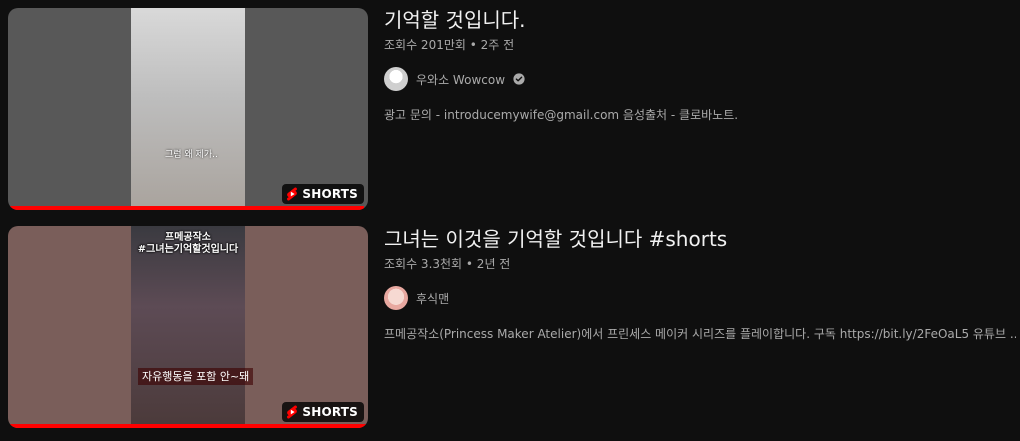  I want to click on thumbnail-title-line-2: #그녀는기억할것입니다, so click(188, 249).